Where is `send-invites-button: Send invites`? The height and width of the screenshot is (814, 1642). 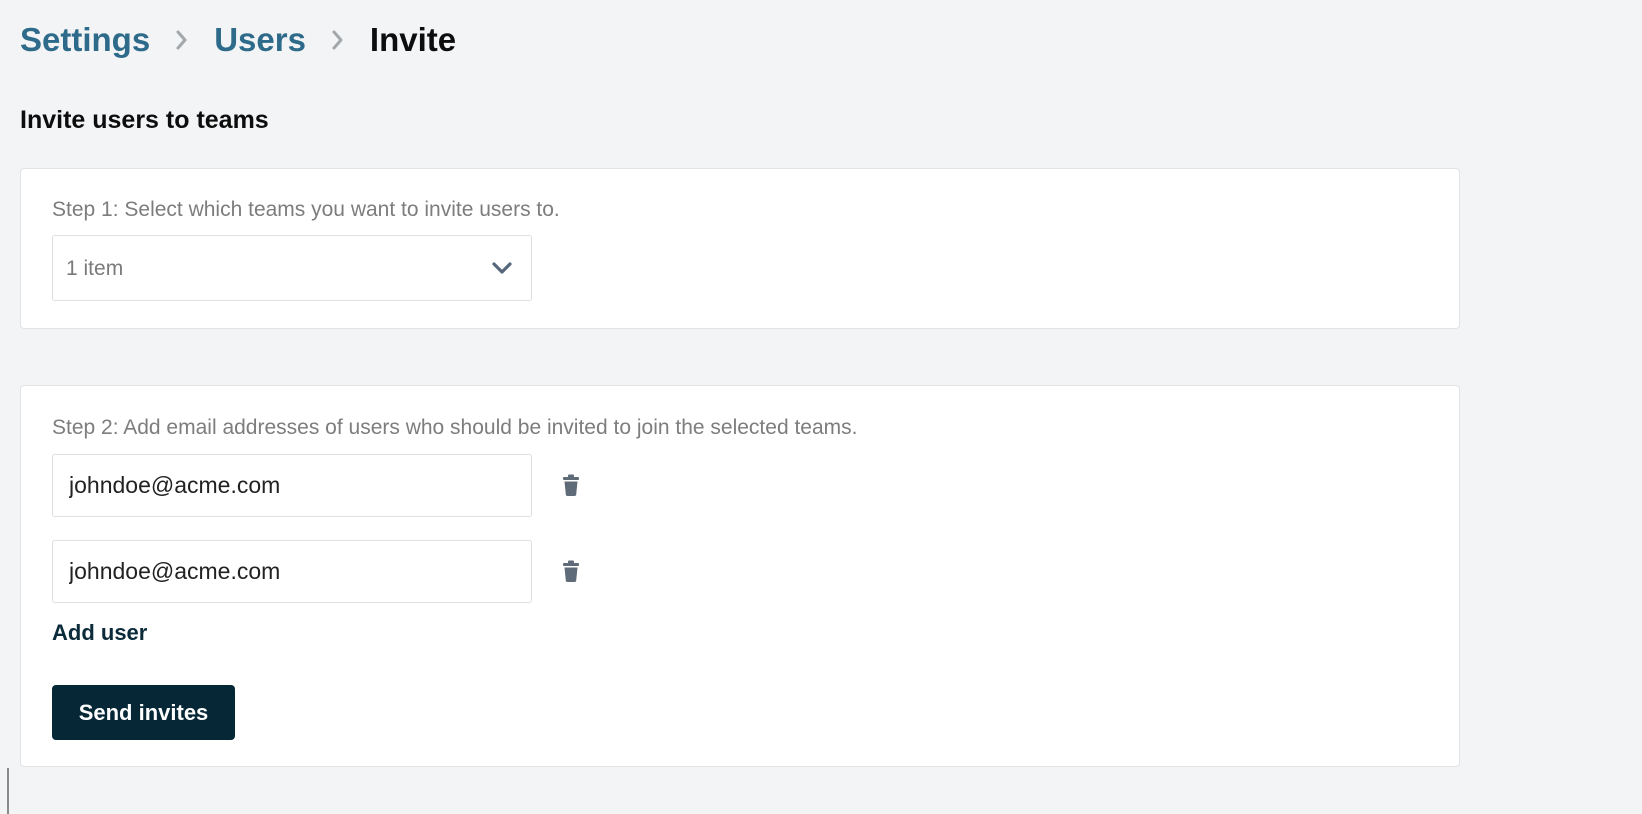 send-invites-button: Send invites is located at coordinates (143, 712).